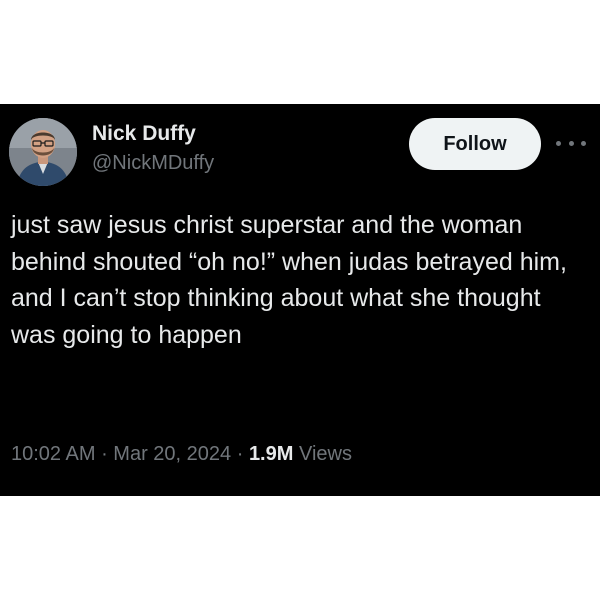 Image resolution: width=600 pixels, height=600 pixels. Describe the element at coordinates (172, 454) in the screenshot. I see `tweet-date: Mar 20, 2024` at that location.